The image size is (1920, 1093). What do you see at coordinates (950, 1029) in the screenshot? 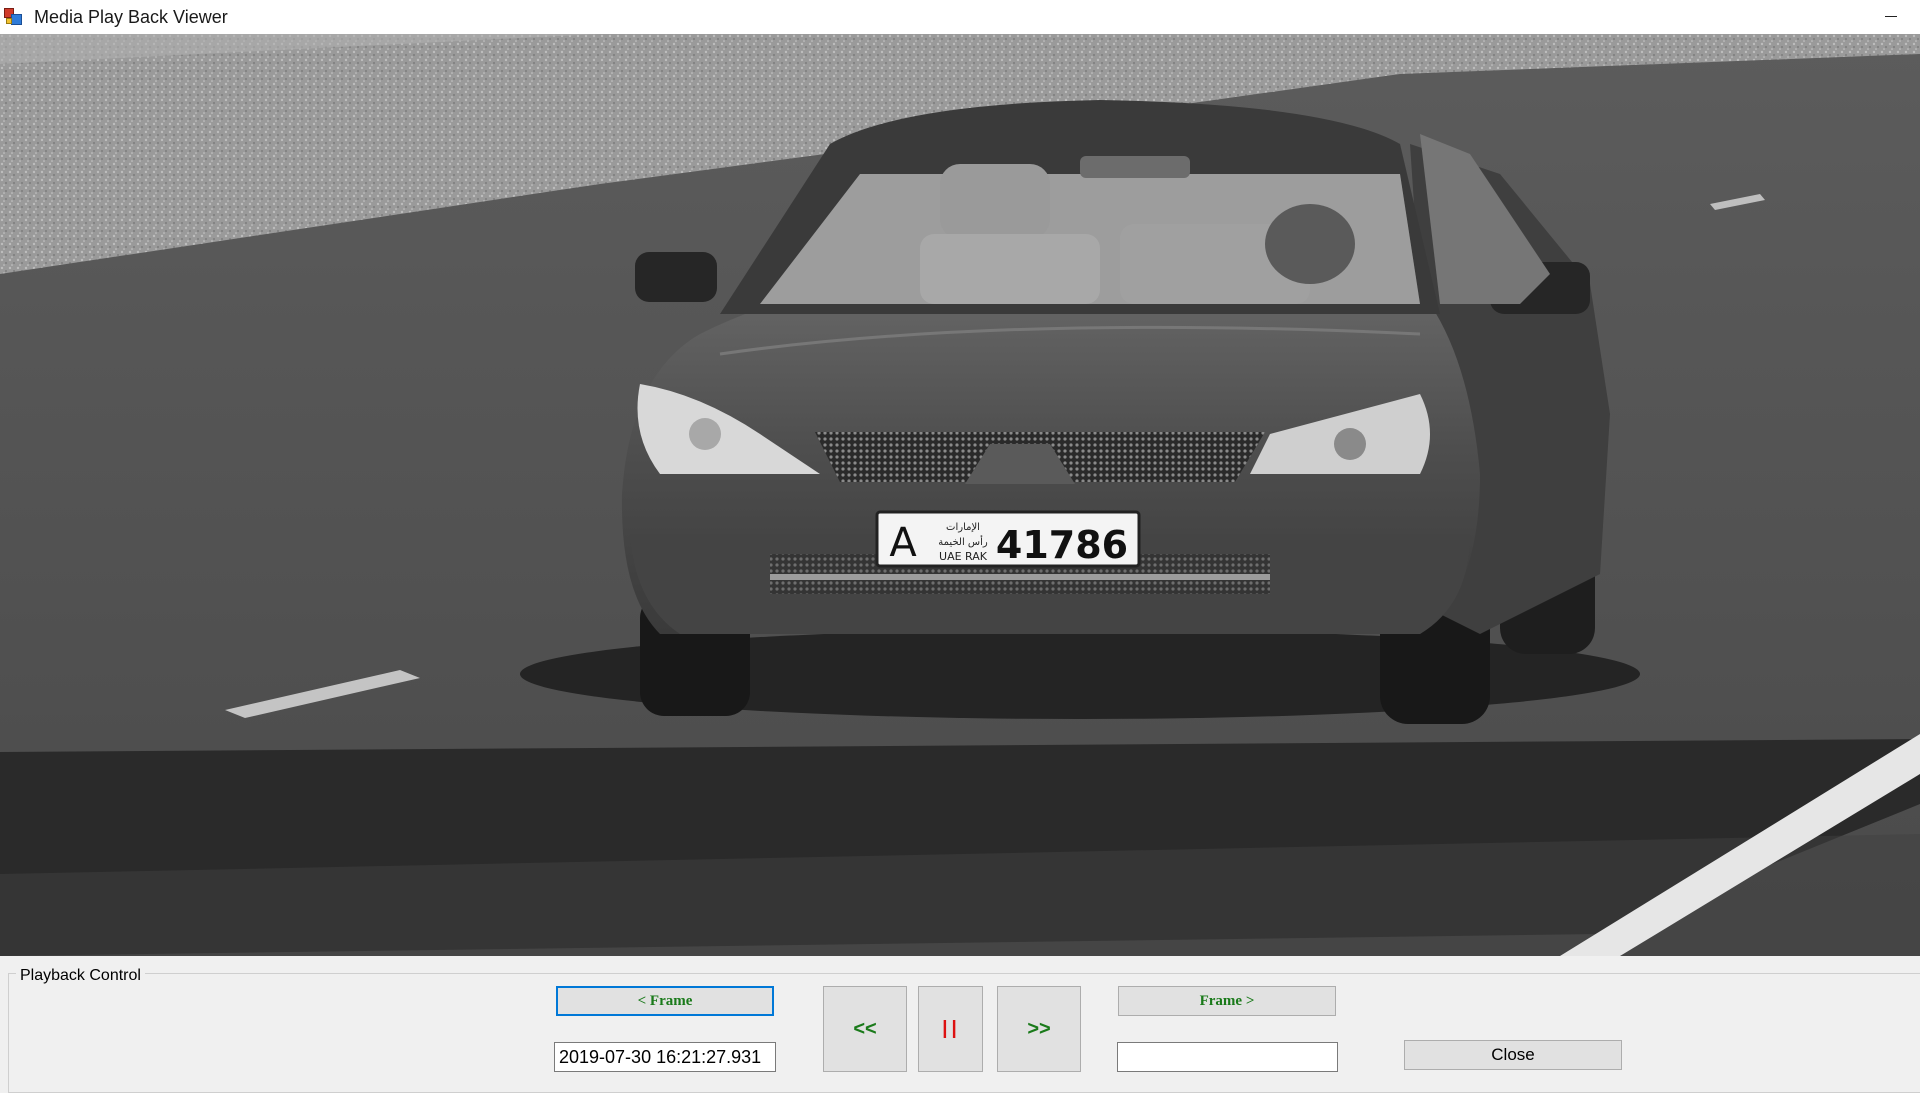
I see `pause-button: II` at bounding box center [950, 1029].